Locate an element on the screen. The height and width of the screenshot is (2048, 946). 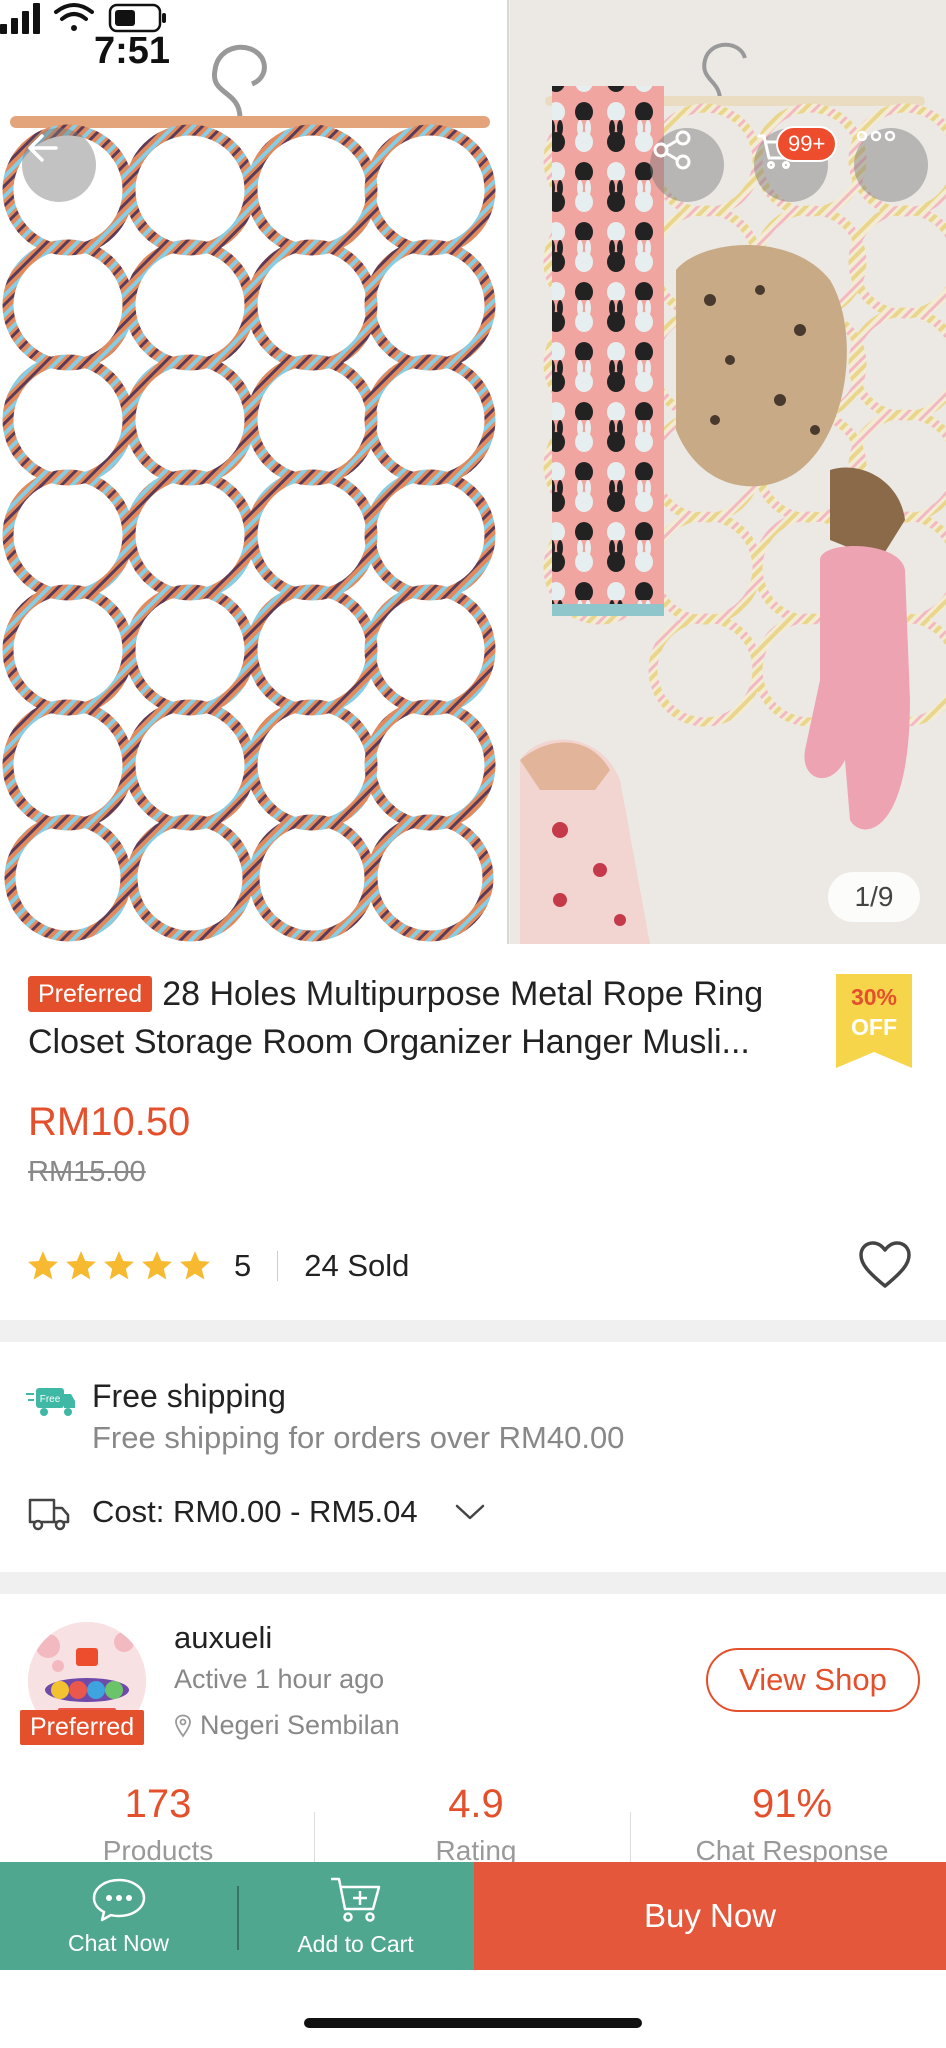
chat-bubble-icon is located at coordinates (118, 1899).